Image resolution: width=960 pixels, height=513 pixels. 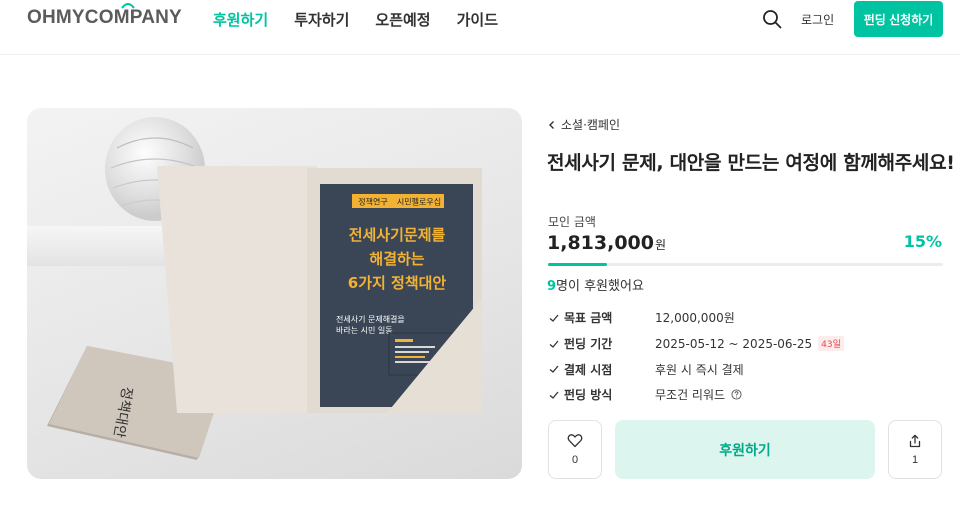 I want to click on raised-amount-value: 1,813,000, so click(x=600, y=243).